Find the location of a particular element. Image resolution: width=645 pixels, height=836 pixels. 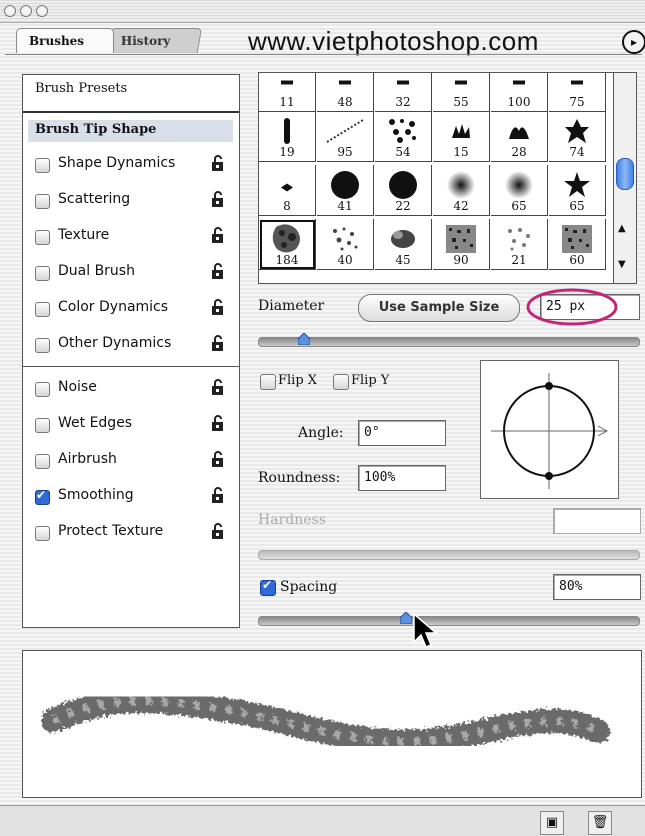

brush-preset-cell: 60 is located at coordinates (577, 244).